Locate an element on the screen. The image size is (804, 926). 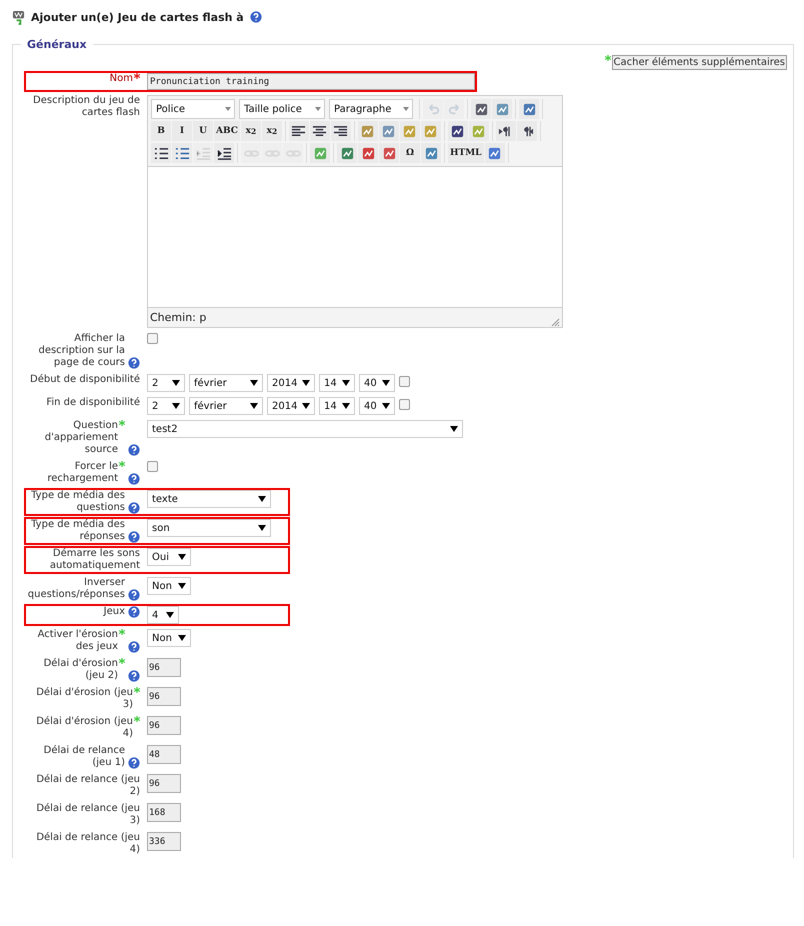
field-label: Délai de relance (jeu 4) is located at coordinates (87, 844).